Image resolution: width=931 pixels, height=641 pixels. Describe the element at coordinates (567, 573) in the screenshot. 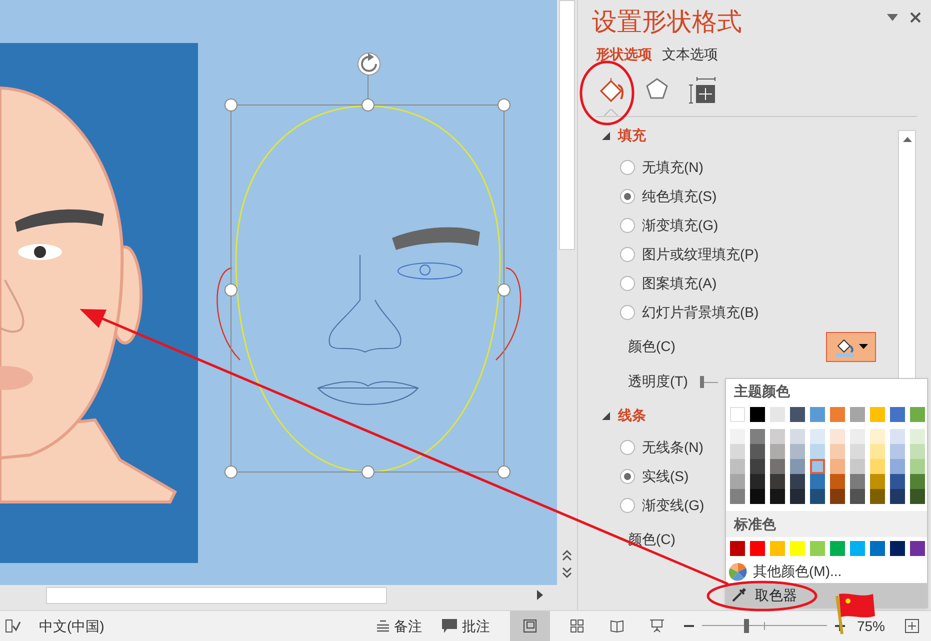

I see `next-slide-icon` at that location.